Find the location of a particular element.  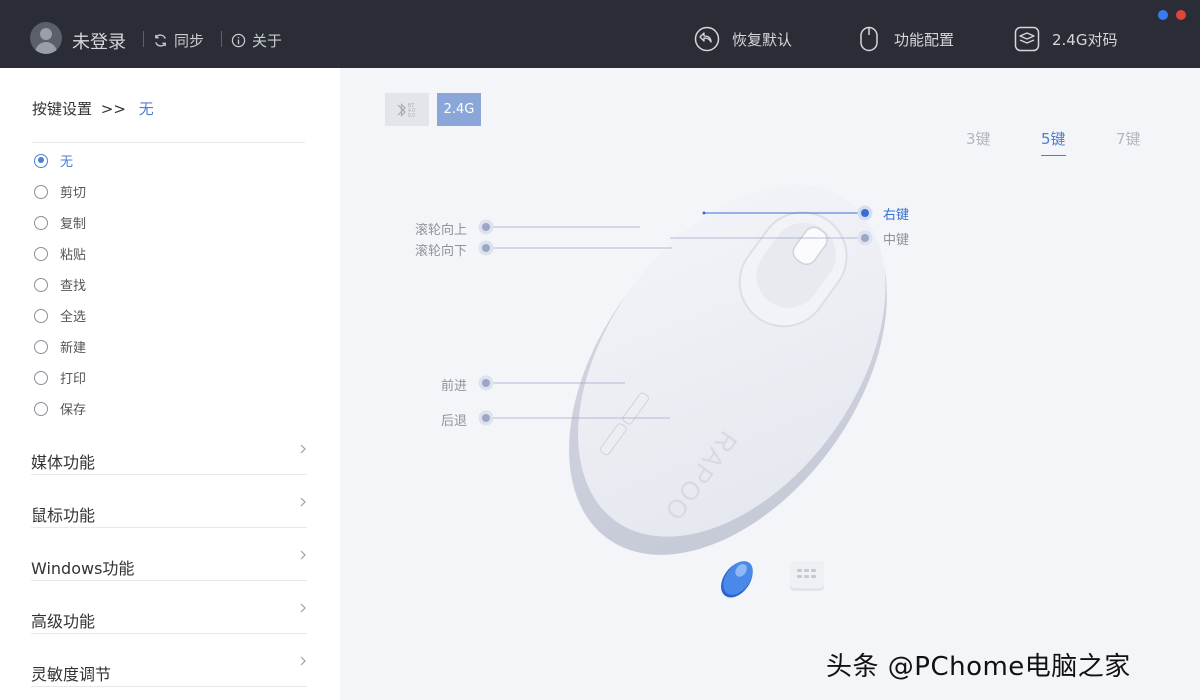

category-label: Windows功能 is located at coordinates (83, 568).